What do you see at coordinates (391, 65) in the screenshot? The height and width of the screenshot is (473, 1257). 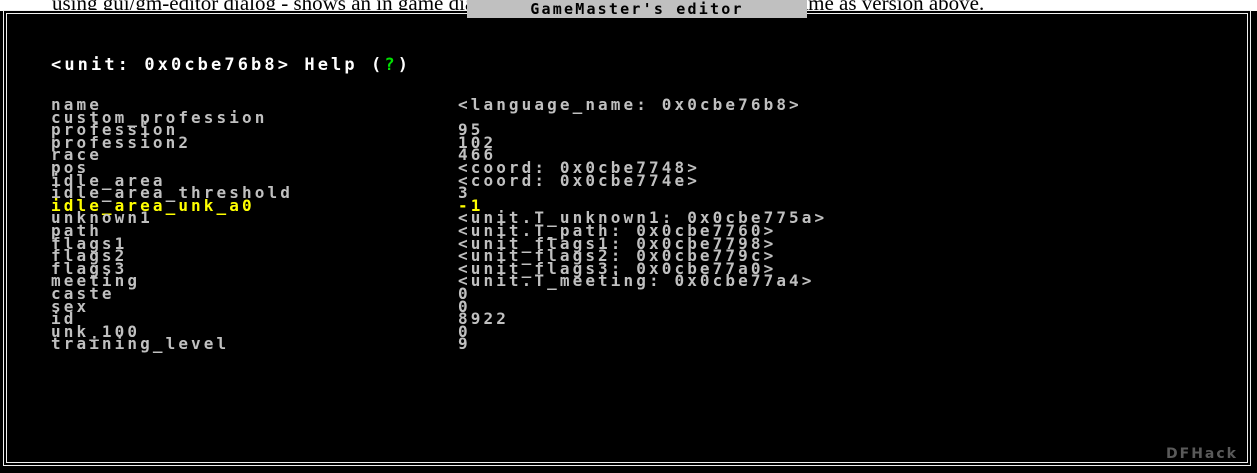 I see `help-key: ?` at bounding box center [391, 65].